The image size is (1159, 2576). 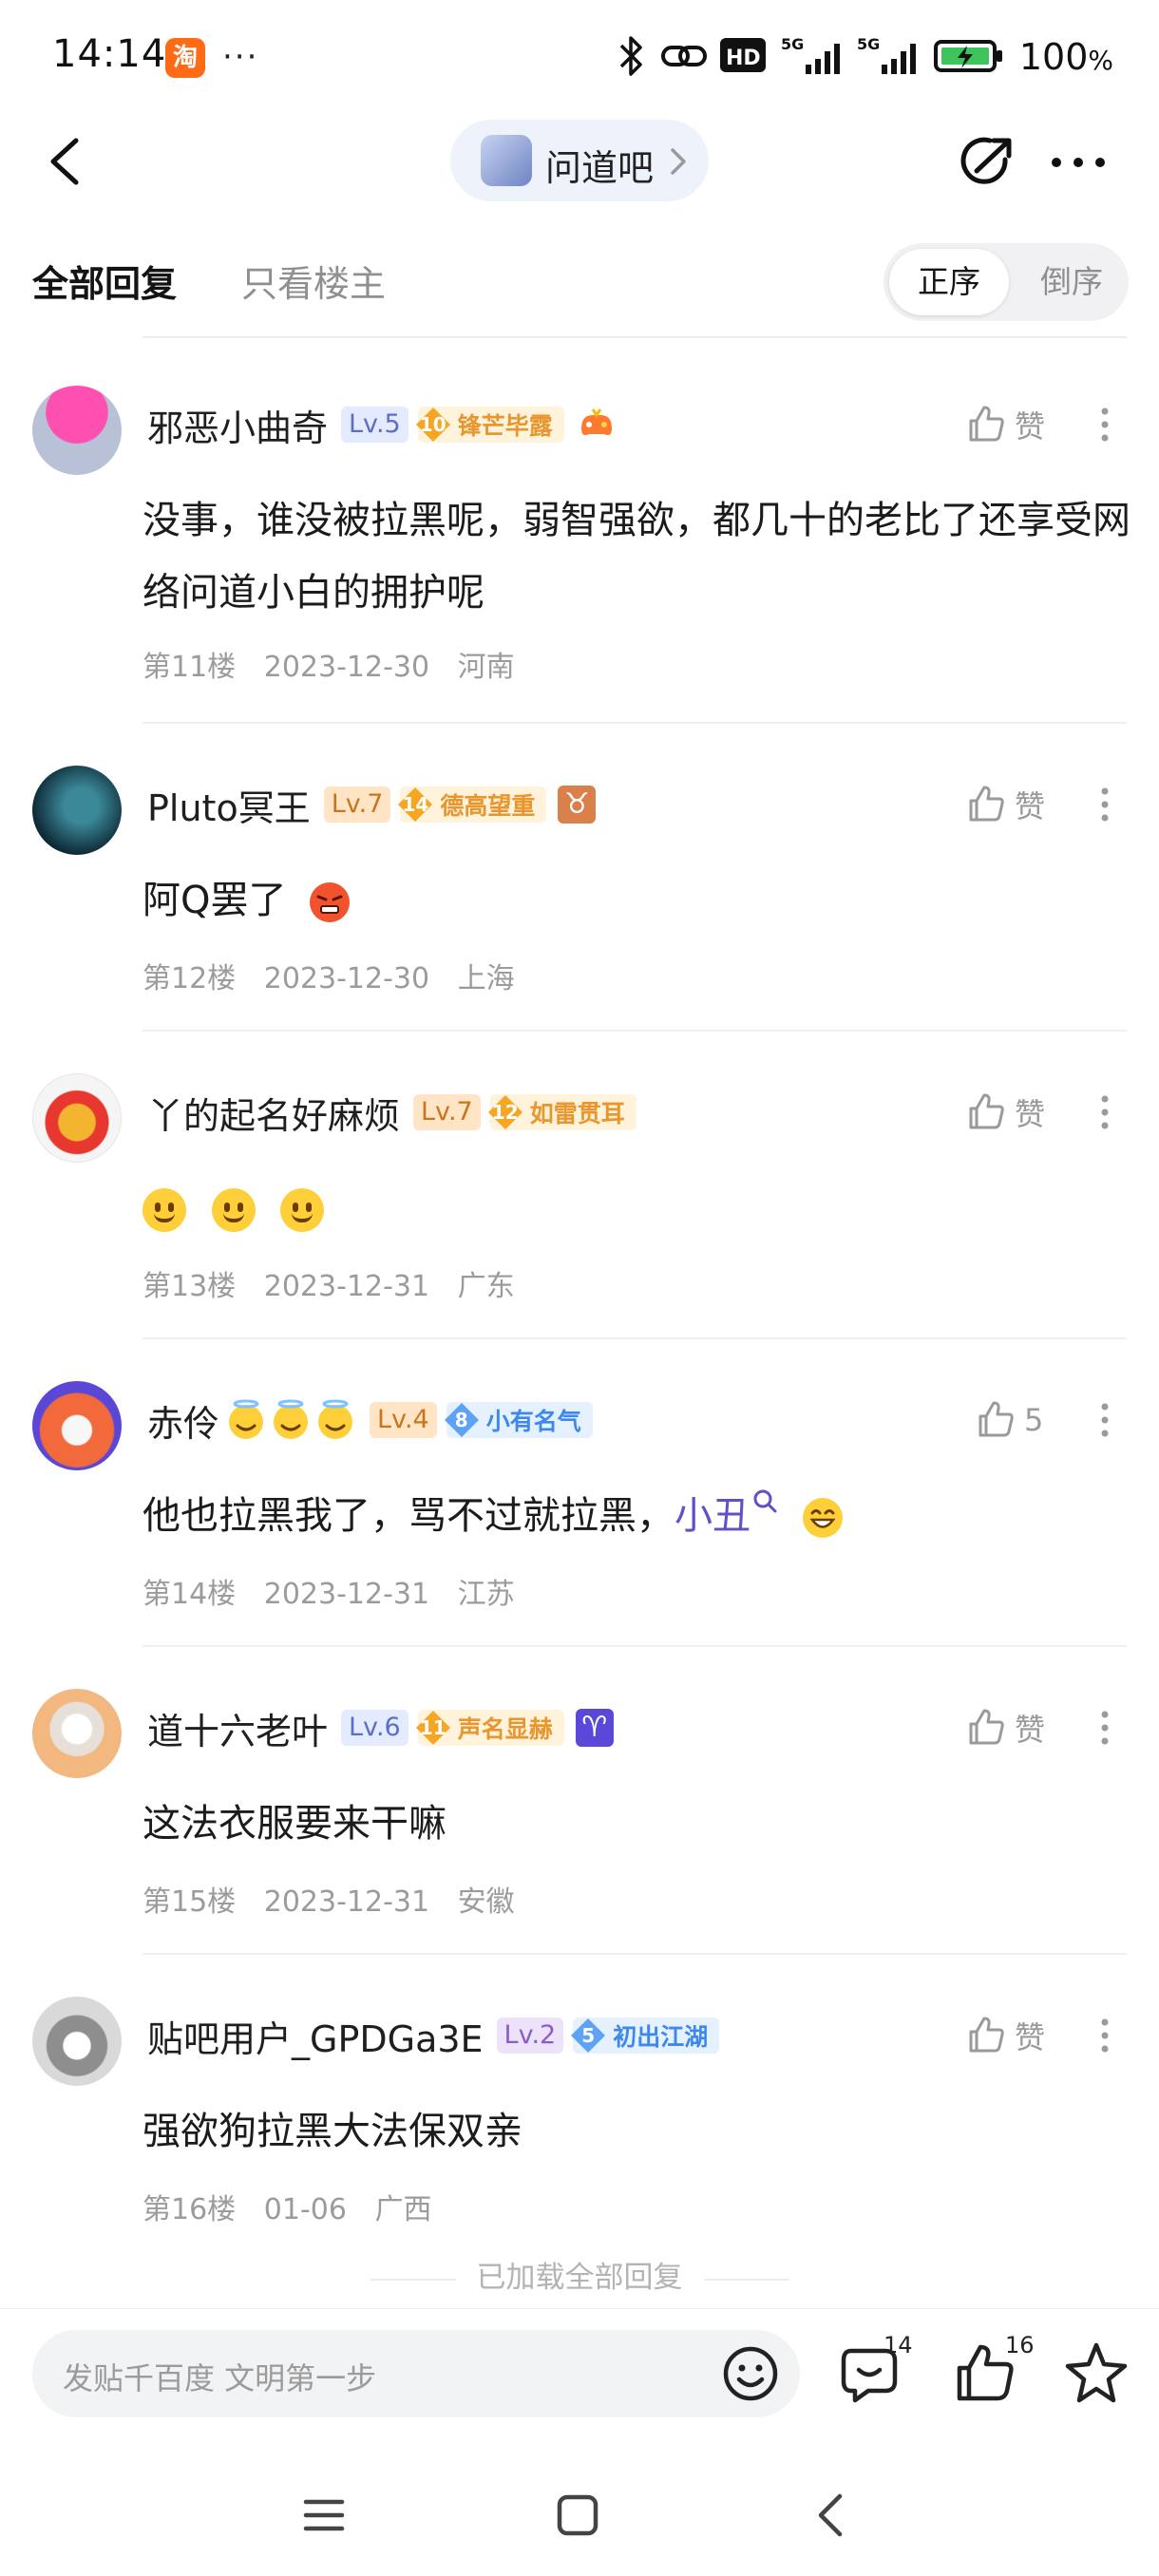 I want to click on link-icon, so click(x=684, y=56).